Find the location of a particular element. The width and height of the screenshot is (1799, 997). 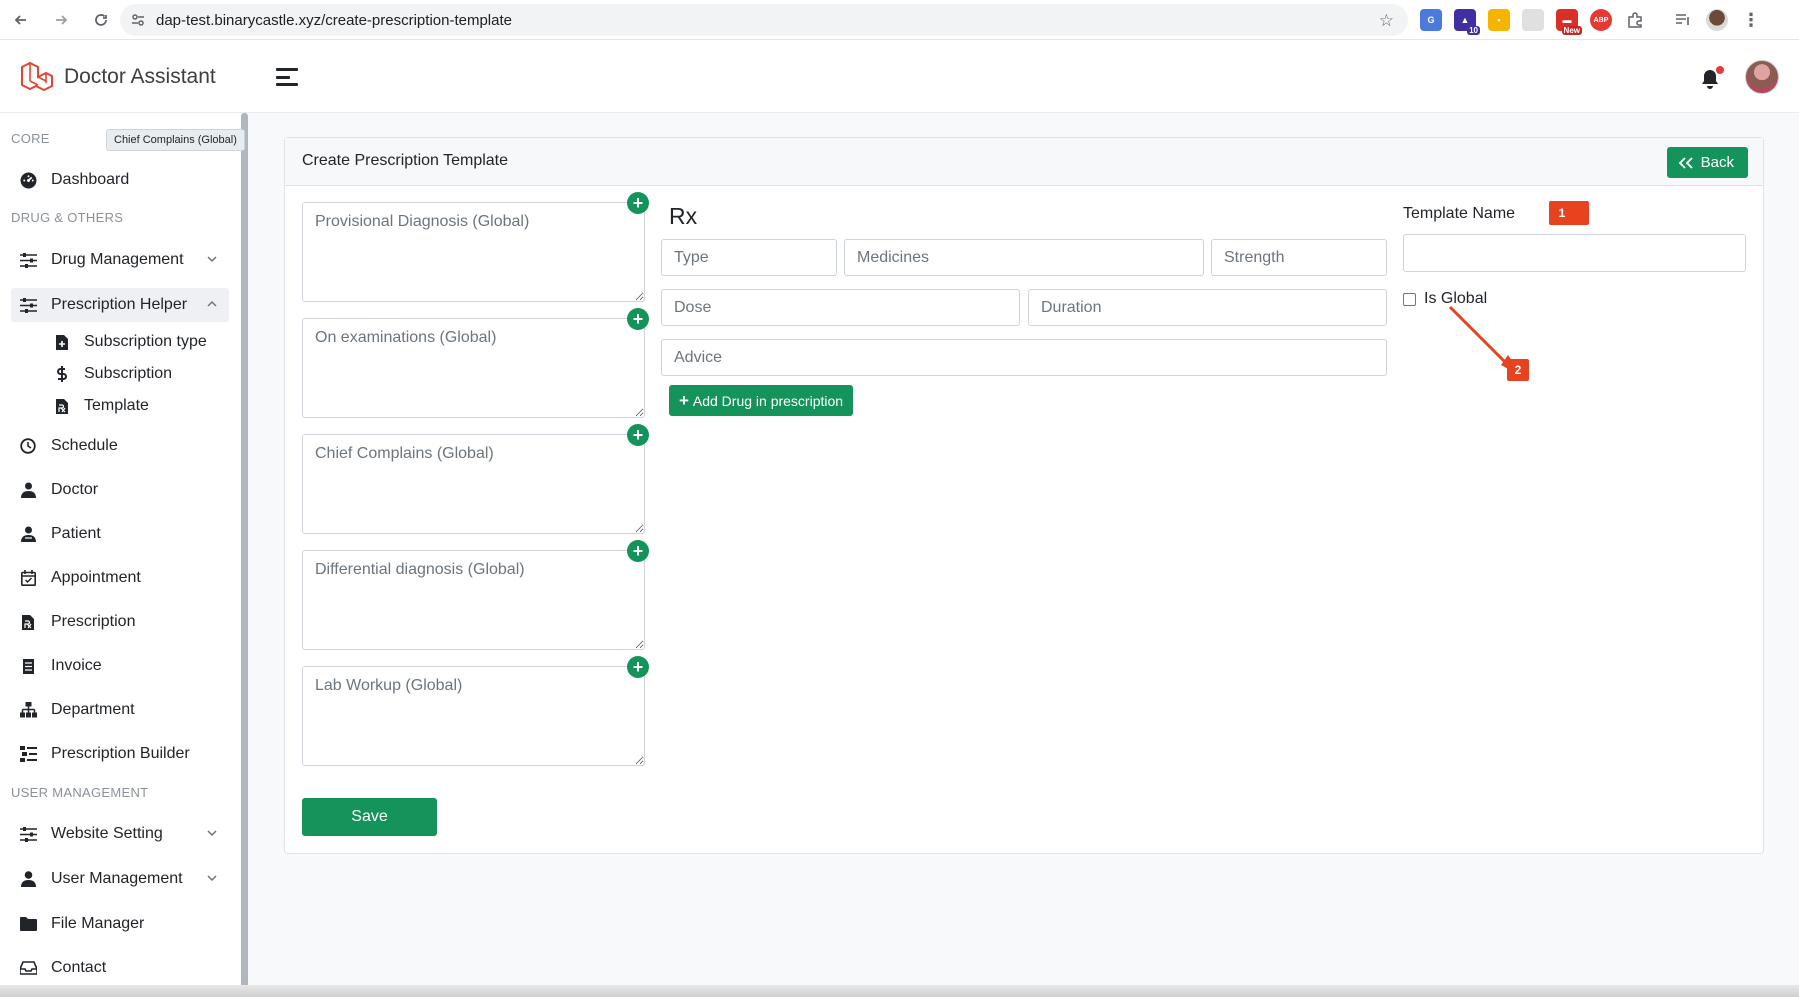

user-doctor-icon is located at coordinates (28, 490).